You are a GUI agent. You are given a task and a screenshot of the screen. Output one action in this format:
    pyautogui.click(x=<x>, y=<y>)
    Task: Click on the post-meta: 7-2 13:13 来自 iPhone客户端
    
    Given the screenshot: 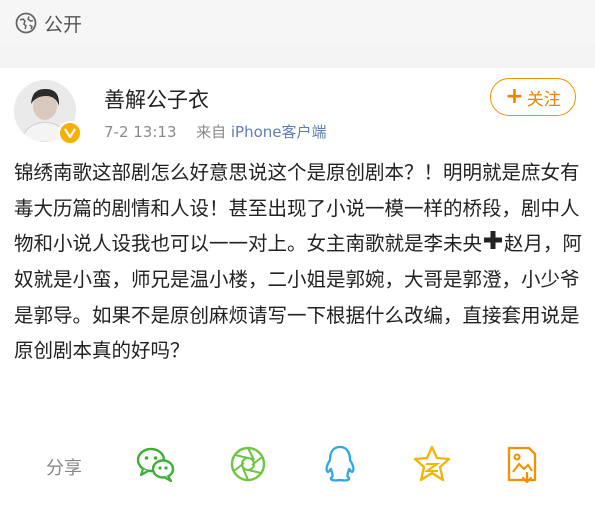 What is the action you would take?
    pyautogui.click(x=215, y=131)
    